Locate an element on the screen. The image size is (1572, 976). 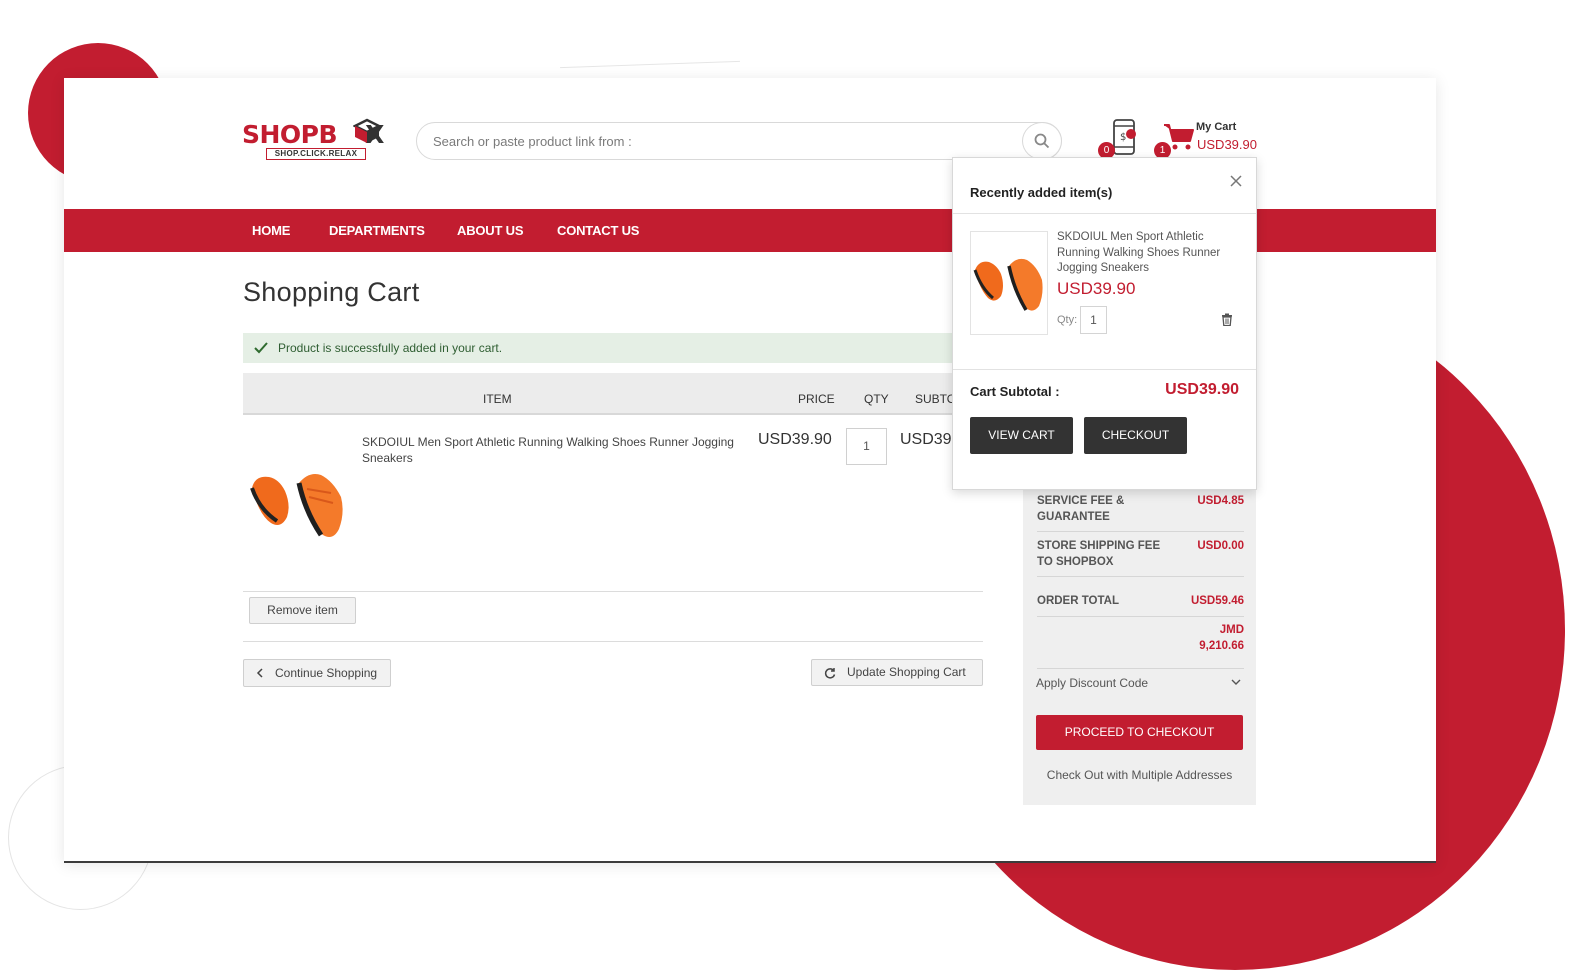
minicart-shoe-graphic is located at coordinates (1008, 284).